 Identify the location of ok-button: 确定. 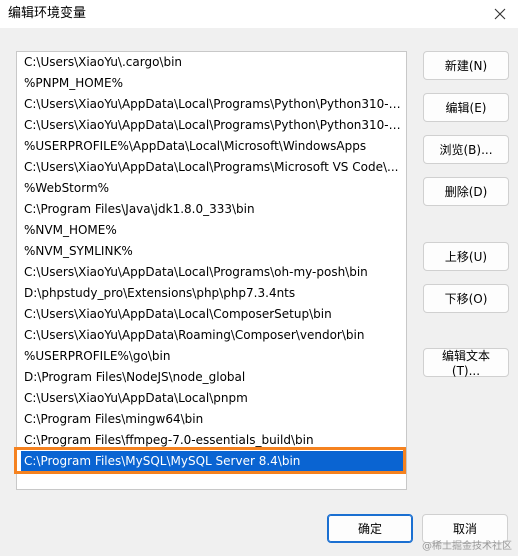
(370, 528).